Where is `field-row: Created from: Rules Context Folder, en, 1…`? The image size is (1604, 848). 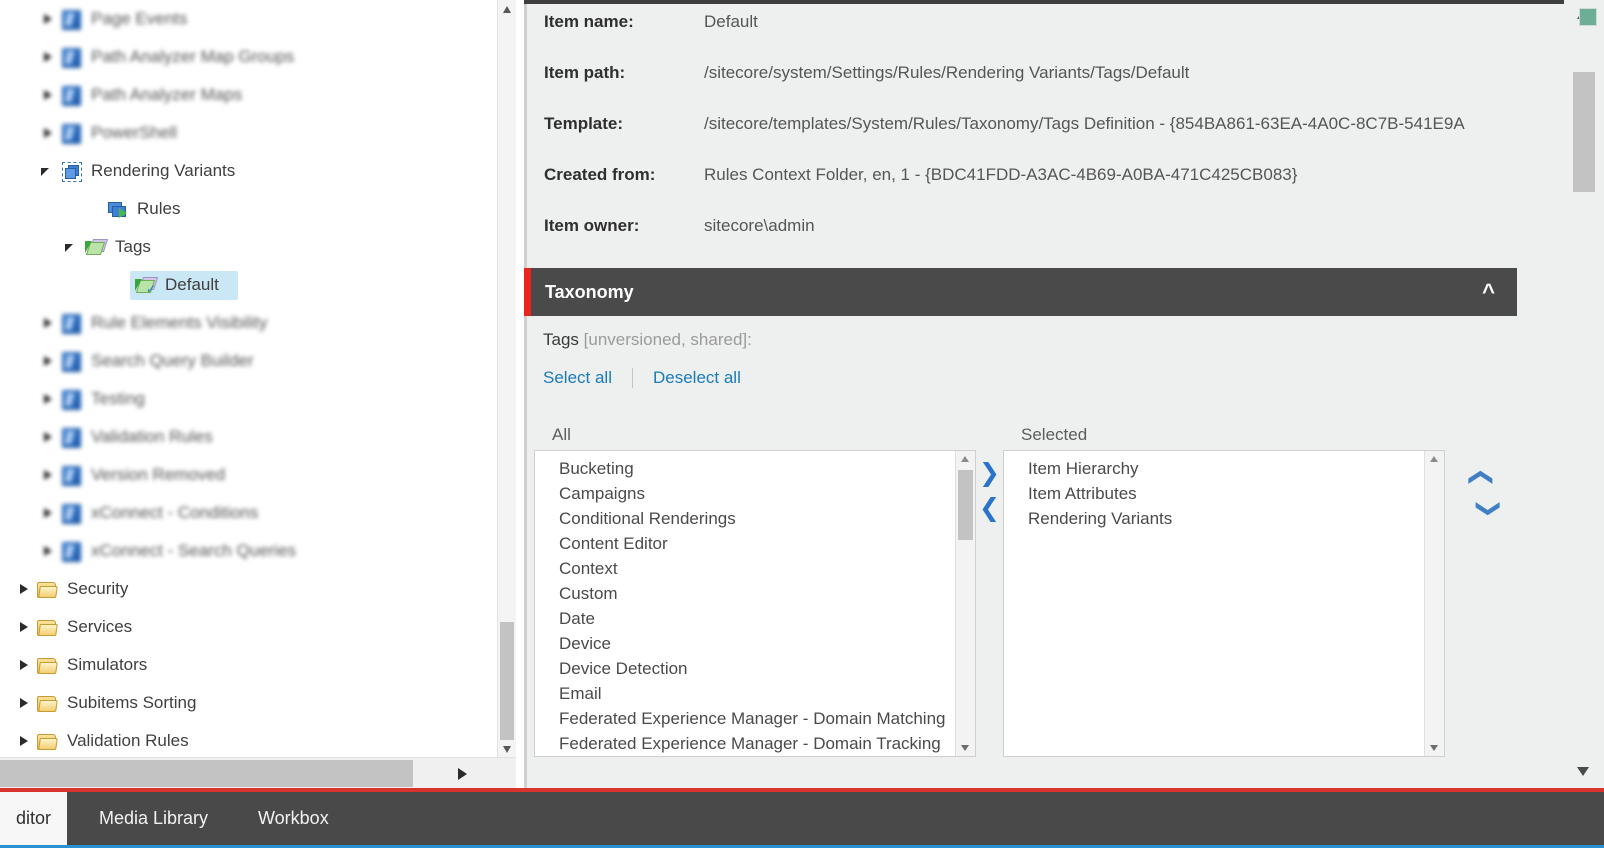
field-row: Created from: Rules Context Folder, en, 1… is located at coordinates (1044, 184).